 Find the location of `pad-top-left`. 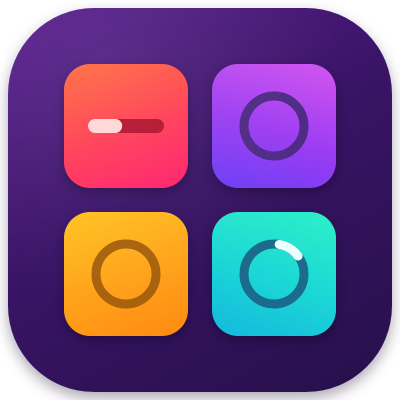

pad-top-left is located at coordinates (126, 126).